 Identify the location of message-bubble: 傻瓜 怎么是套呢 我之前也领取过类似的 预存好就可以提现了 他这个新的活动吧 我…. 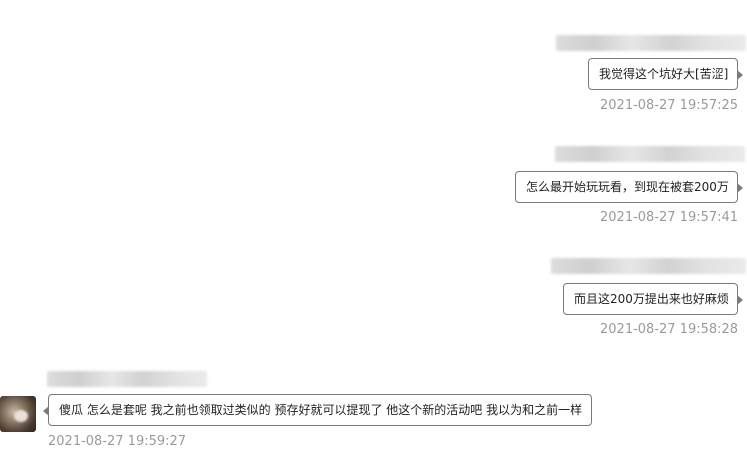
(317, 410).